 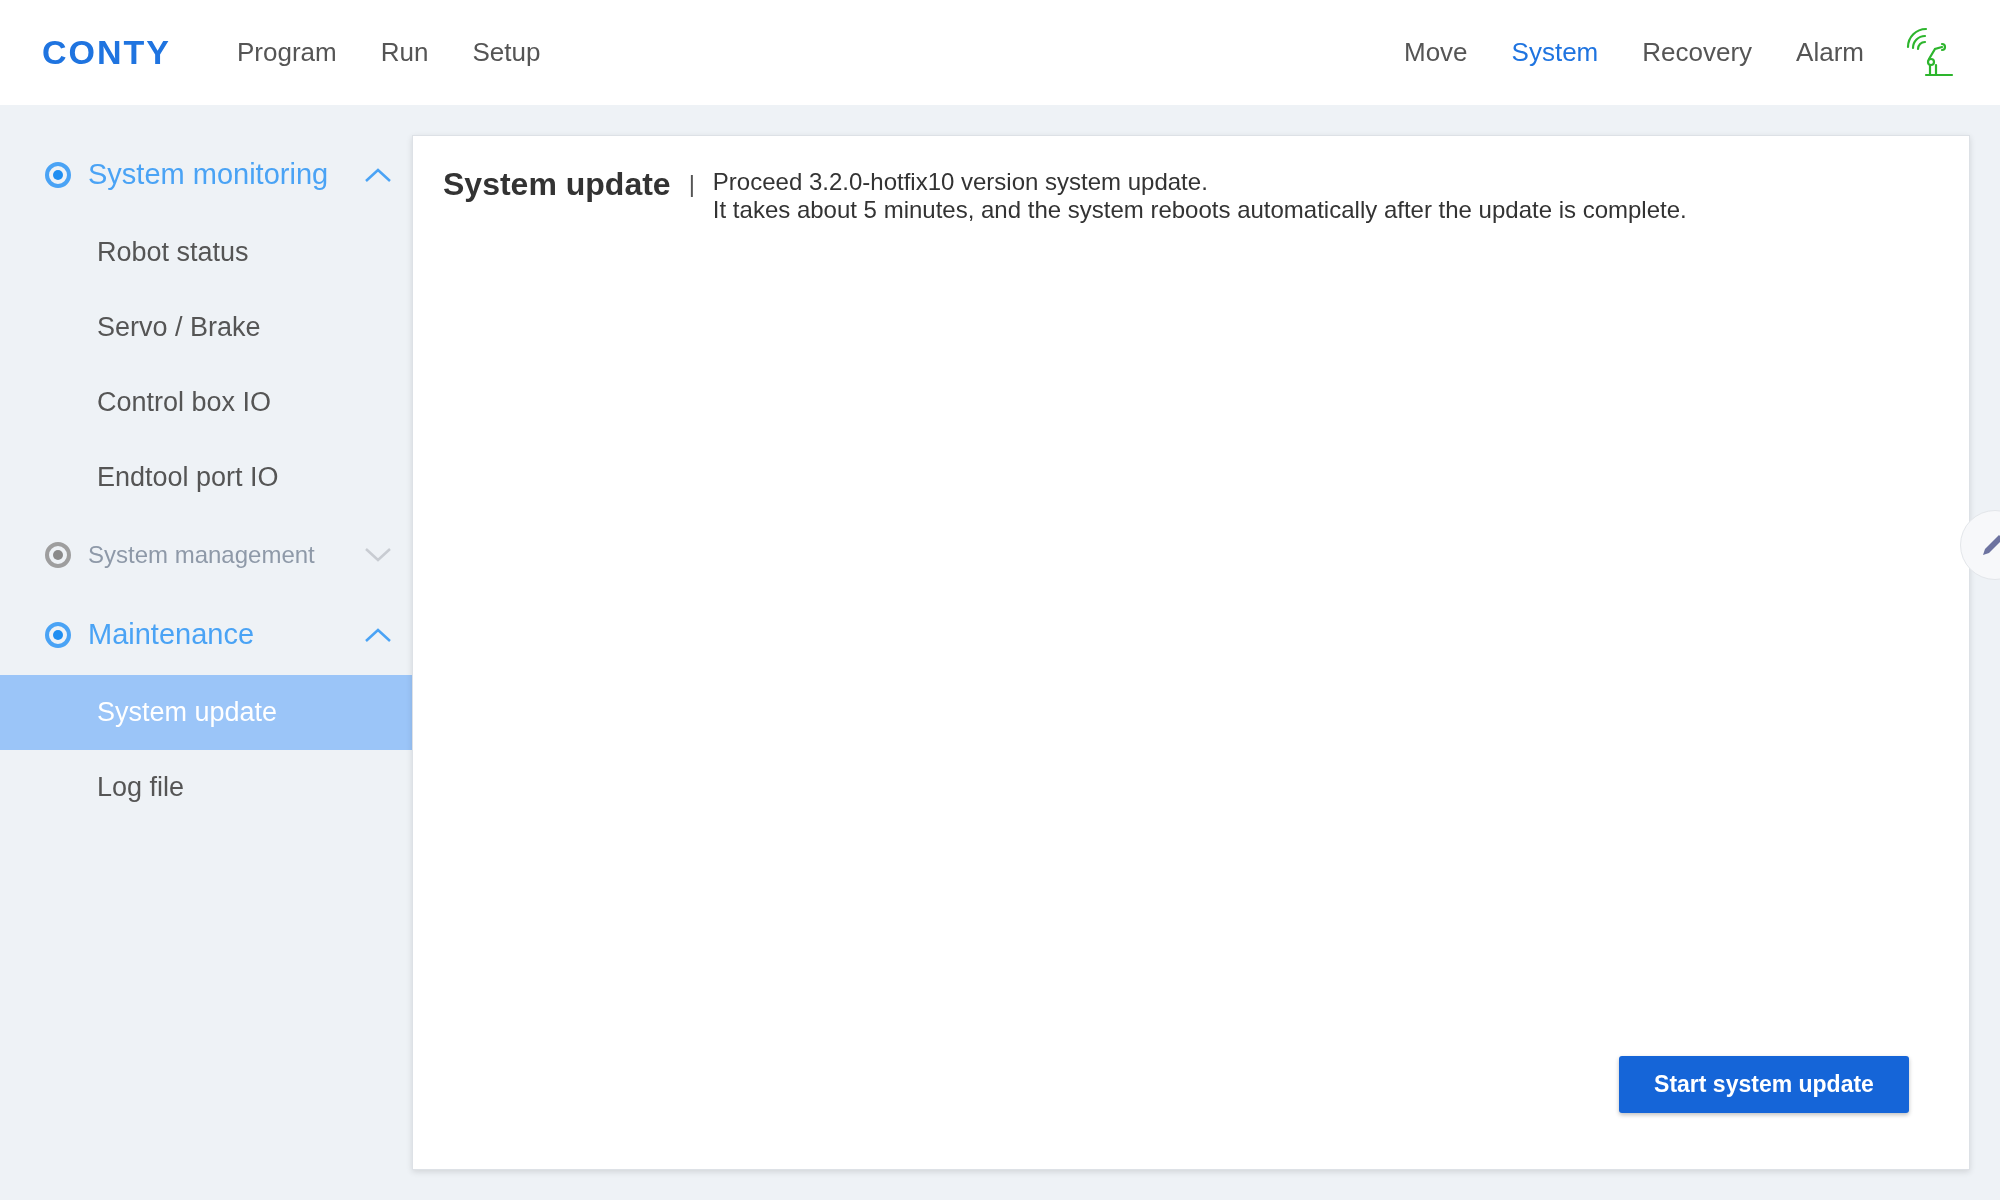 What do you see at coordinates (1697, 52) in the screenshot?
I see `nav-link: Recovery` at bounding box center [1697, 52].